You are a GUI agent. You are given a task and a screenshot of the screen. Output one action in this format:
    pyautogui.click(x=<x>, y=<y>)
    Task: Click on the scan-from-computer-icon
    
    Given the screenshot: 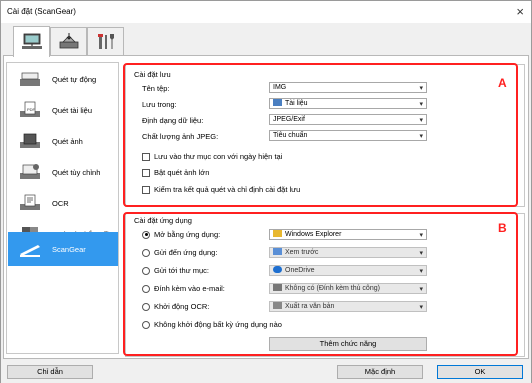 What is the action you would take?
    pyautogui.click(x=31, y=41)
    